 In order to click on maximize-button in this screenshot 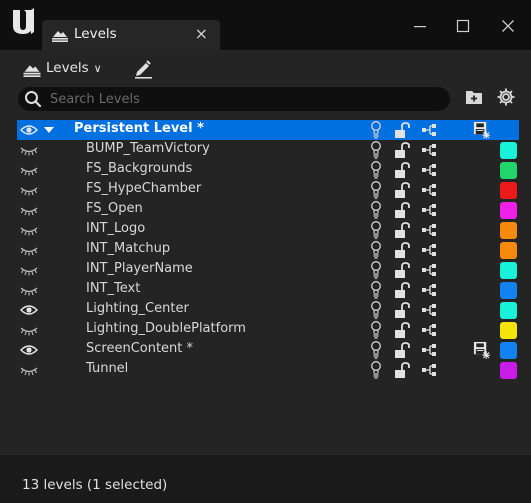, I will do `click(463, 26)`.